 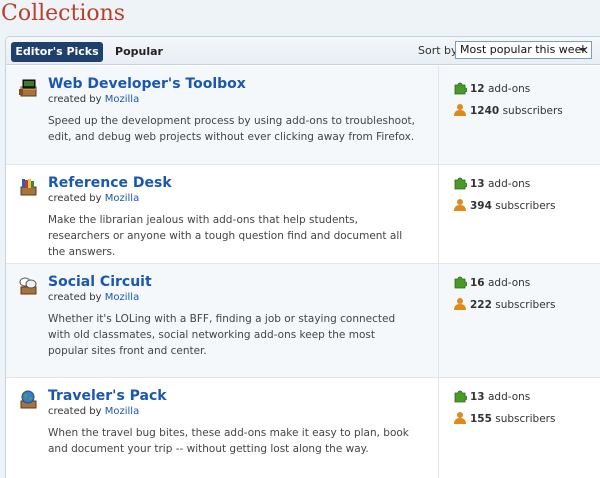 I want to click on subscribers-count: 1240, so click(x=485, y=111).